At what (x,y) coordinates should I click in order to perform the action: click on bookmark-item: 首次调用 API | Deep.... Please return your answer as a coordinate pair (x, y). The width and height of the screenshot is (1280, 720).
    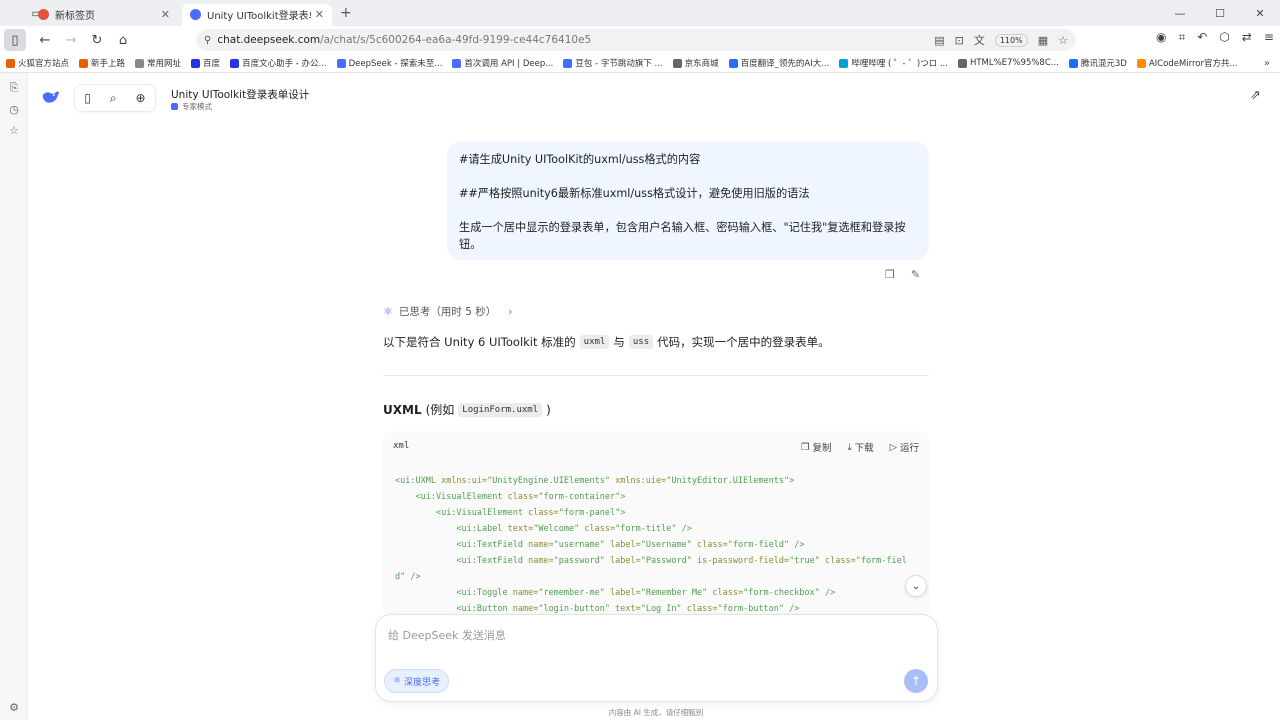
    Looking at the image, I should click on (502, 63).